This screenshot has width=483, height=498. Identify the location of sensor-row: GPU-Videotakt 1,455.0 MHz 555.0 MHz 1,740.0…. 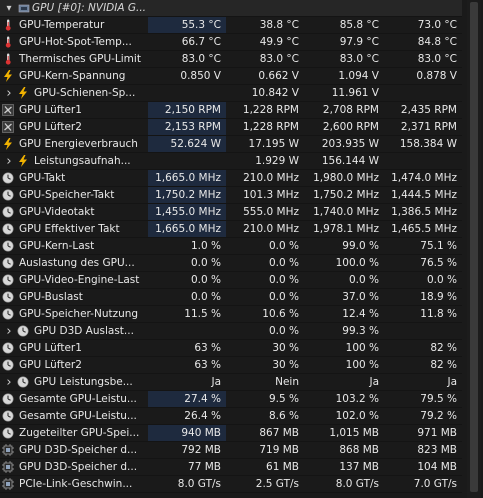
(231, 212).